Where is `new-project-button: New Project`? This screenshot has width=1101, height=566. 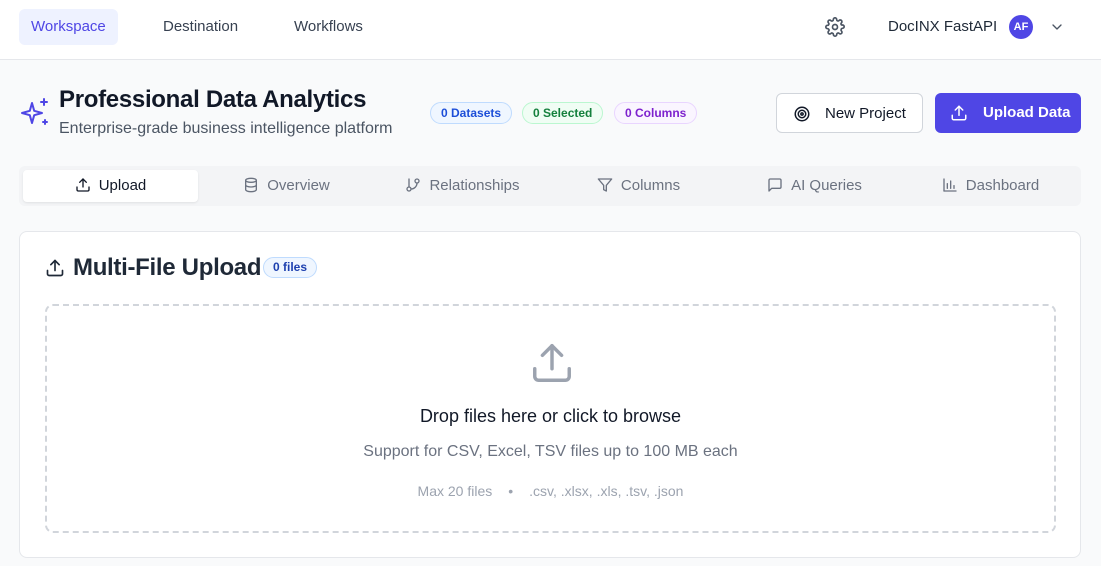 new-project-button: New Project is located at coordinates (849, 113).